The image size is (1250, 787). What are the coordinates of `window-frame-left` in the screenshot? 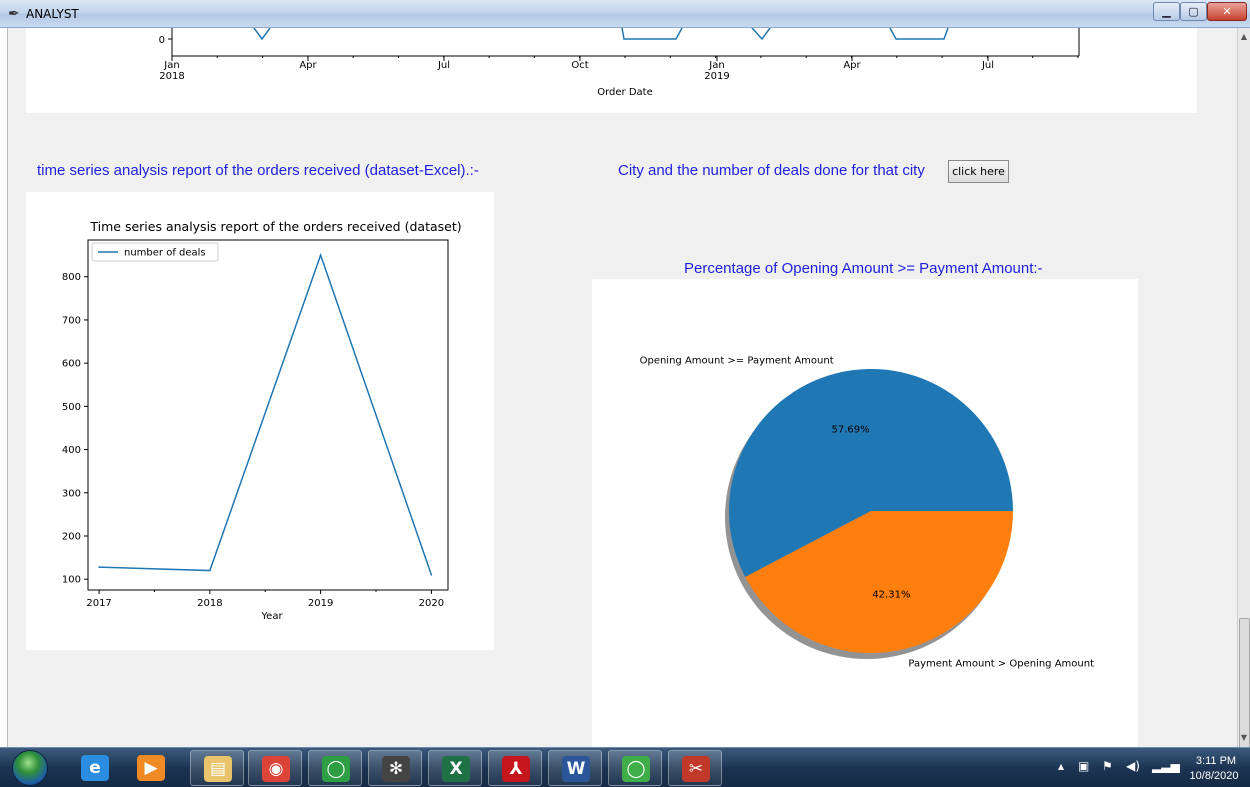 It's located at (4, 387).